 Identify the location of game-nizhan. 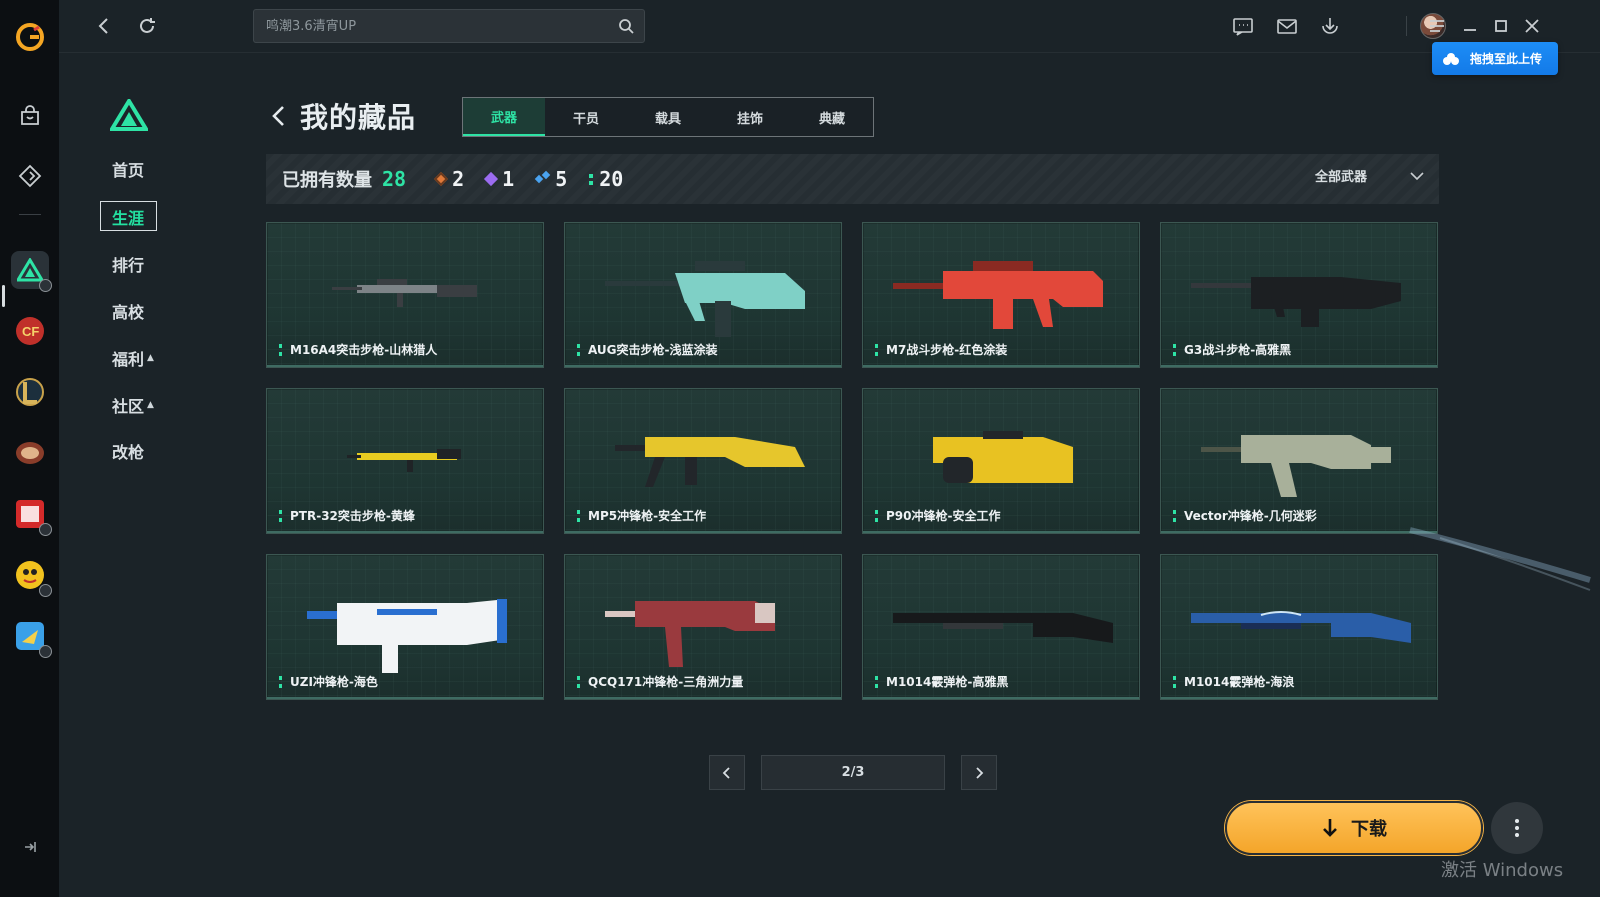
(31, 515).